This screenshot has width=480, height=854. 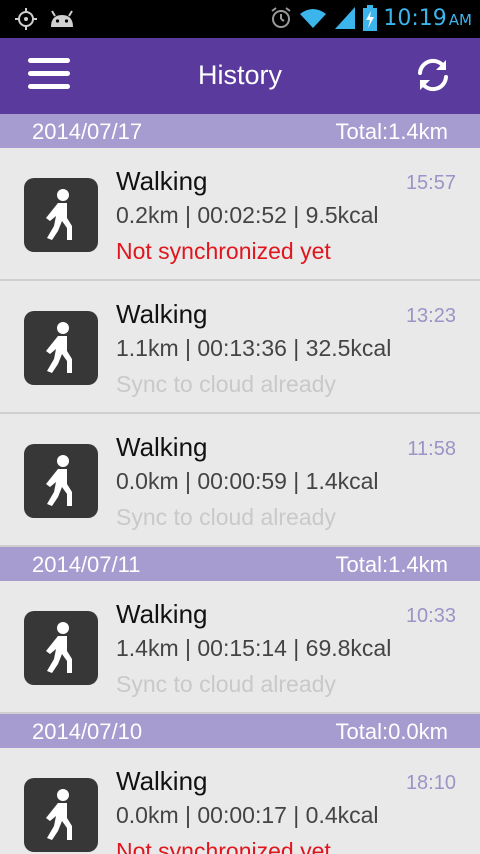 What do you see at coordinates (415, 18) in the screenshot?
I see `clock-time: 10:19` at bounding box center [415, 18].